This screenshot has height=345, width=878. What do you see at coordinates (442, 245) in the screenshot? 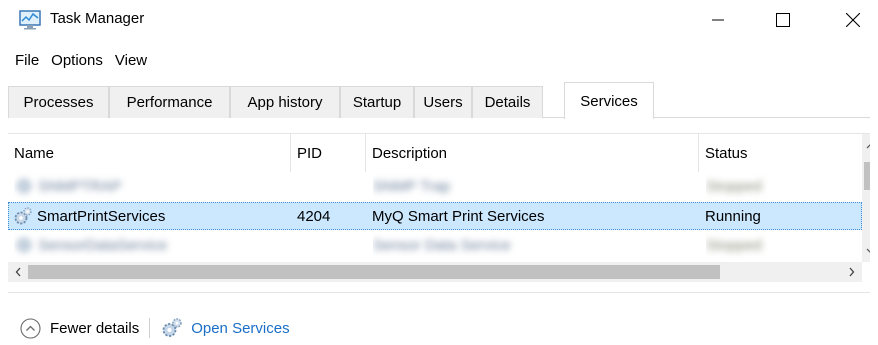
I see `row-description: Sensor Data Service` at bounding box center [442, 245].